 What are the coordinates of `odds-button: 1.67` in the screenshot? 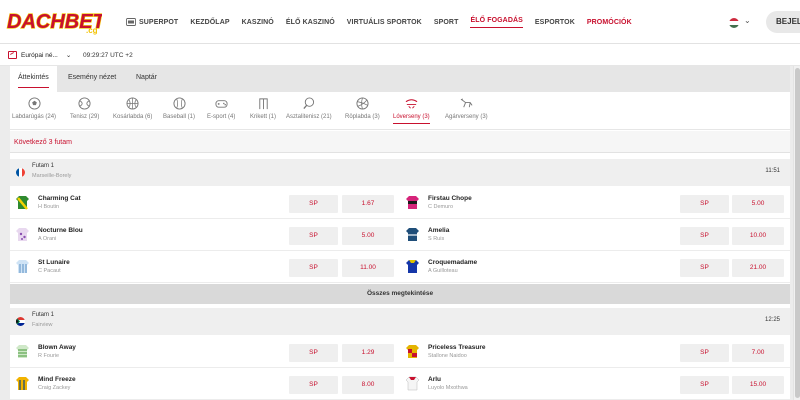 It's located at (368, 204).